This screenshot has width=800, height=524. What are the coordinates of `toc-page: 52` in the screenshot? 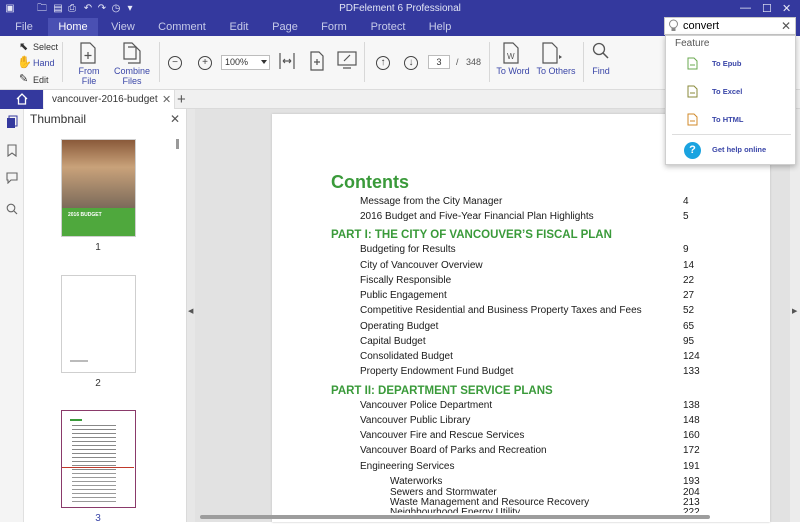 It's located at (689, 310).